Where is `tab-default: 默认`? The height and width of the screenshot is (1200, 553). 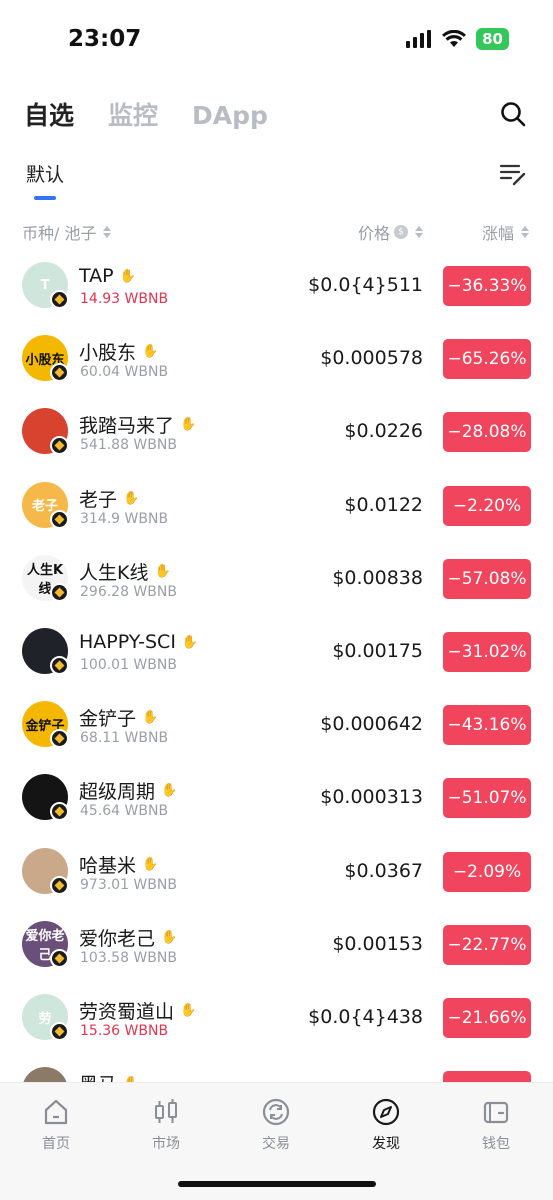
tab-default: 默认 is located at coordinates (45, 173).